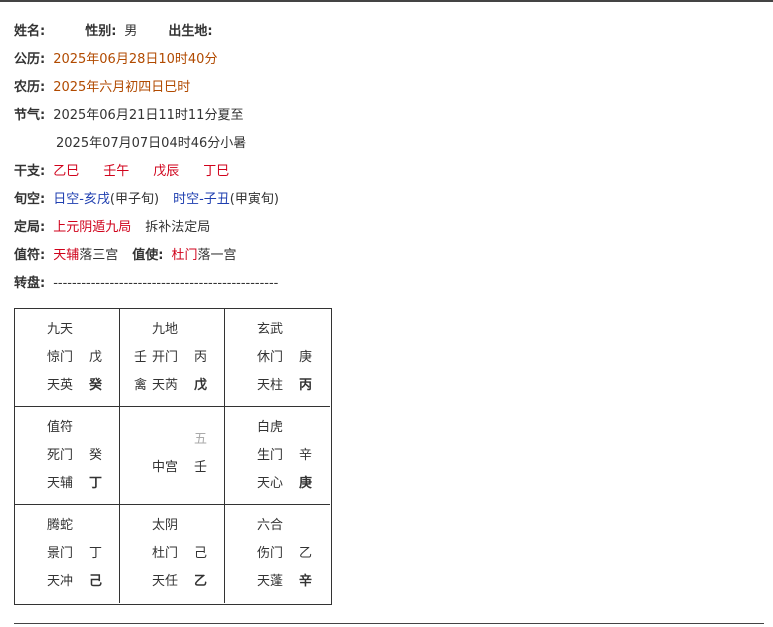 Image resolution: width=773 pixels, height=627 pixels. I want to click on palace-cell: 腾蛇 景门 丁 天冲 己, so click(67, 554).